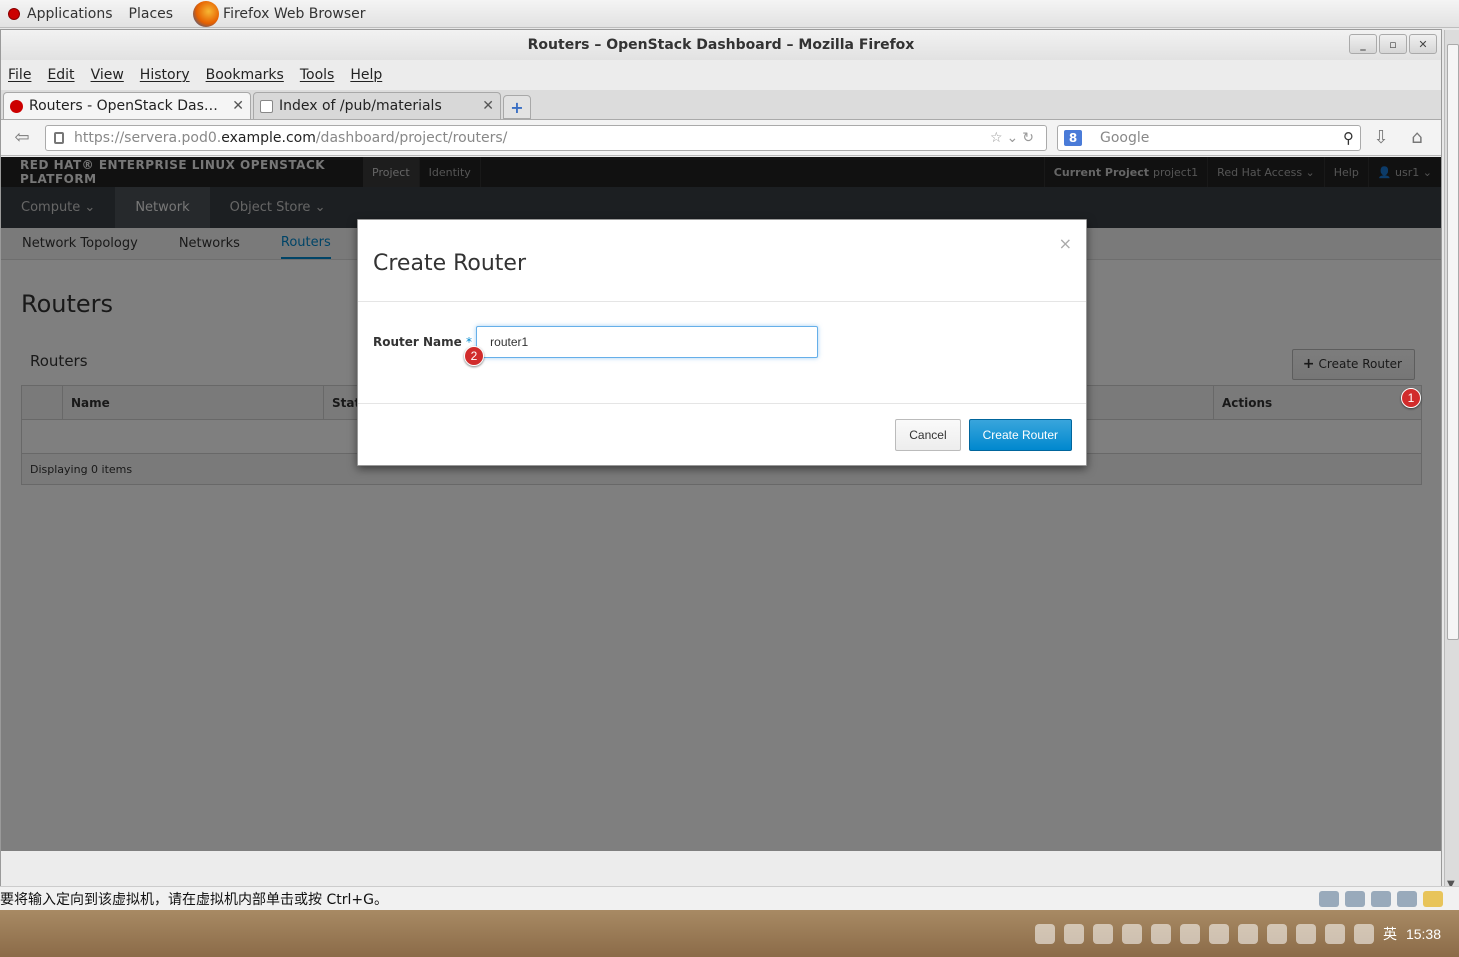  What do you see at coordinates (1355, 898) in the screenshot?
I see `cd-rom-icon` at bounding box center [1355, 898].